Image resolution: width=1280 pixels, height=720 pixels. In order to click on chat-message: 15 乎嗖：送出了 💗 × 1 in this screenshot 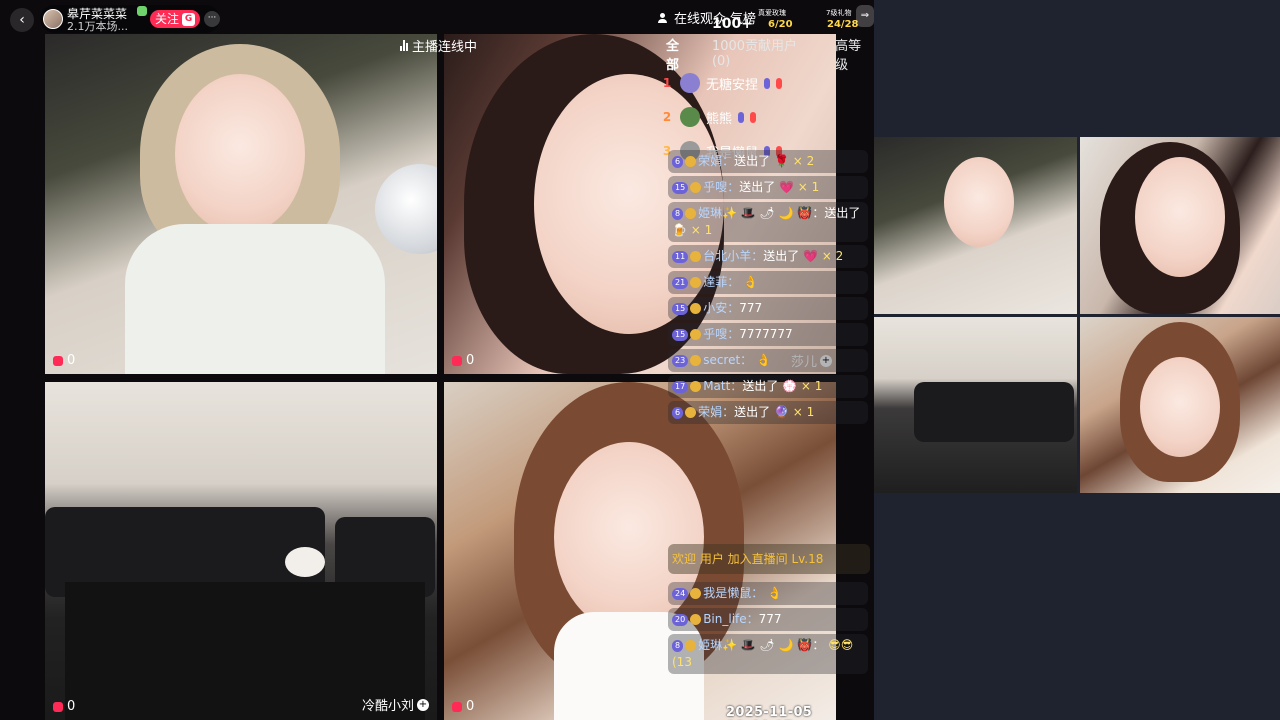, I will do `click(768, 187)`.